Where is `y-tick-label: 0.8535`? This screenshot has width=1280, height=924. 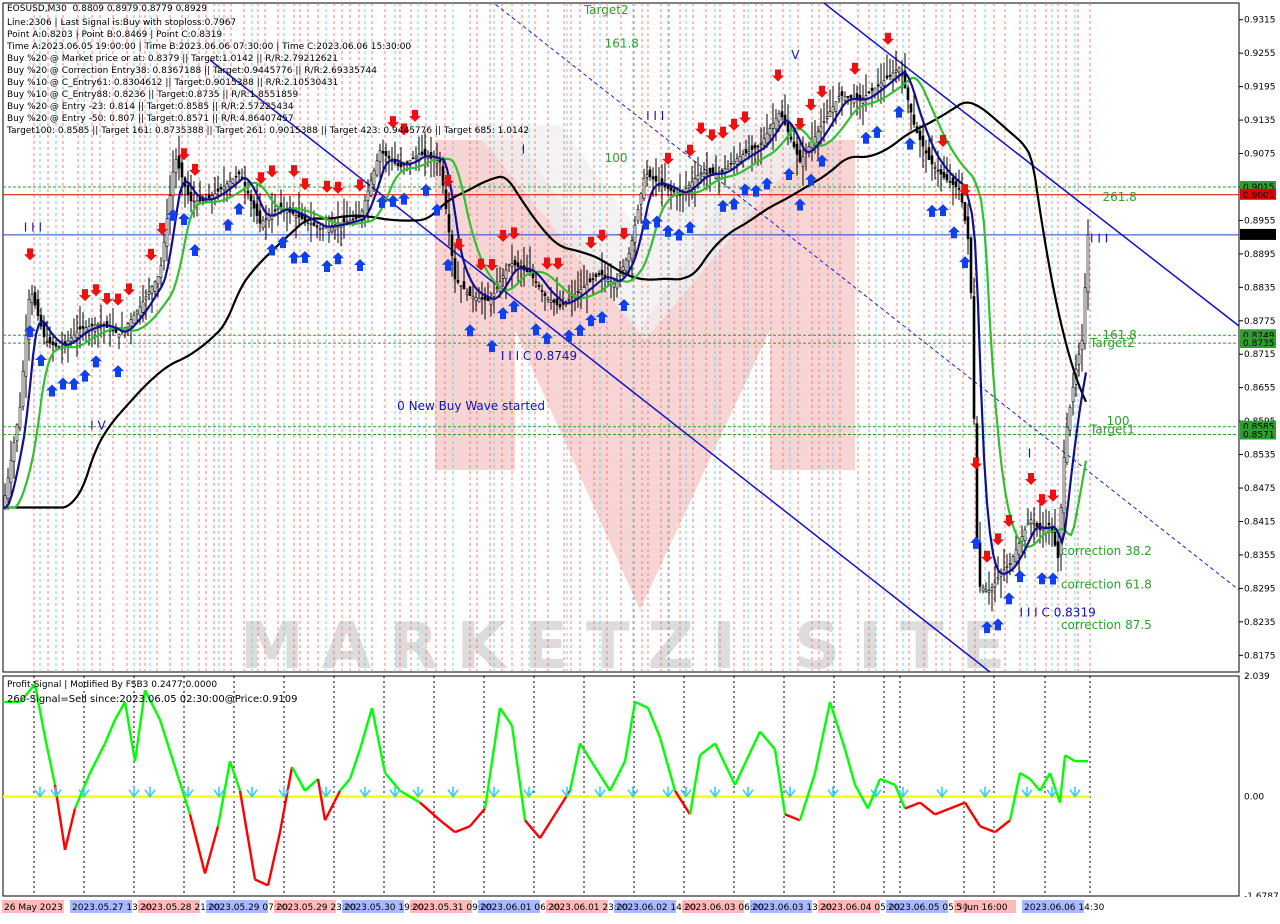
y-tick-label: 0.8535 is located at coordinates (1260, 456).